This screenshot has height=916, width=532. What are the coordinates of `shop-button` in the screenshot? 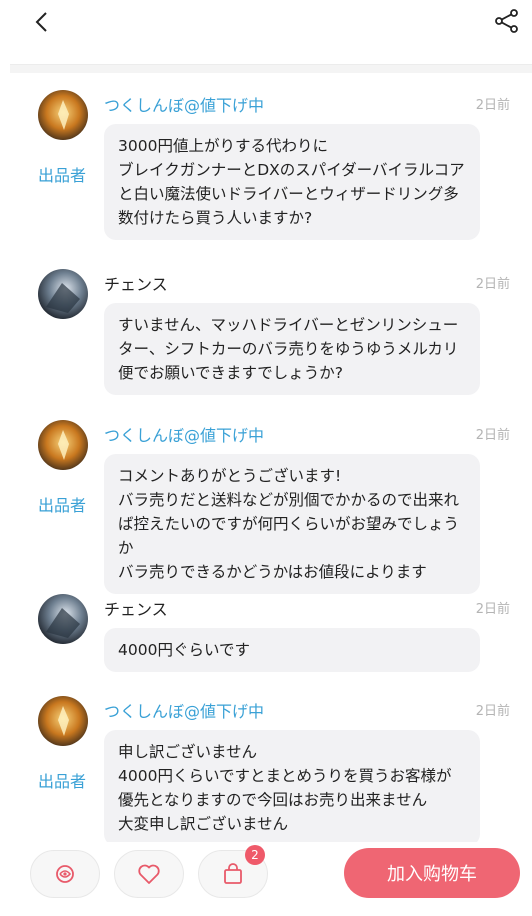 It's located at (65, 874).